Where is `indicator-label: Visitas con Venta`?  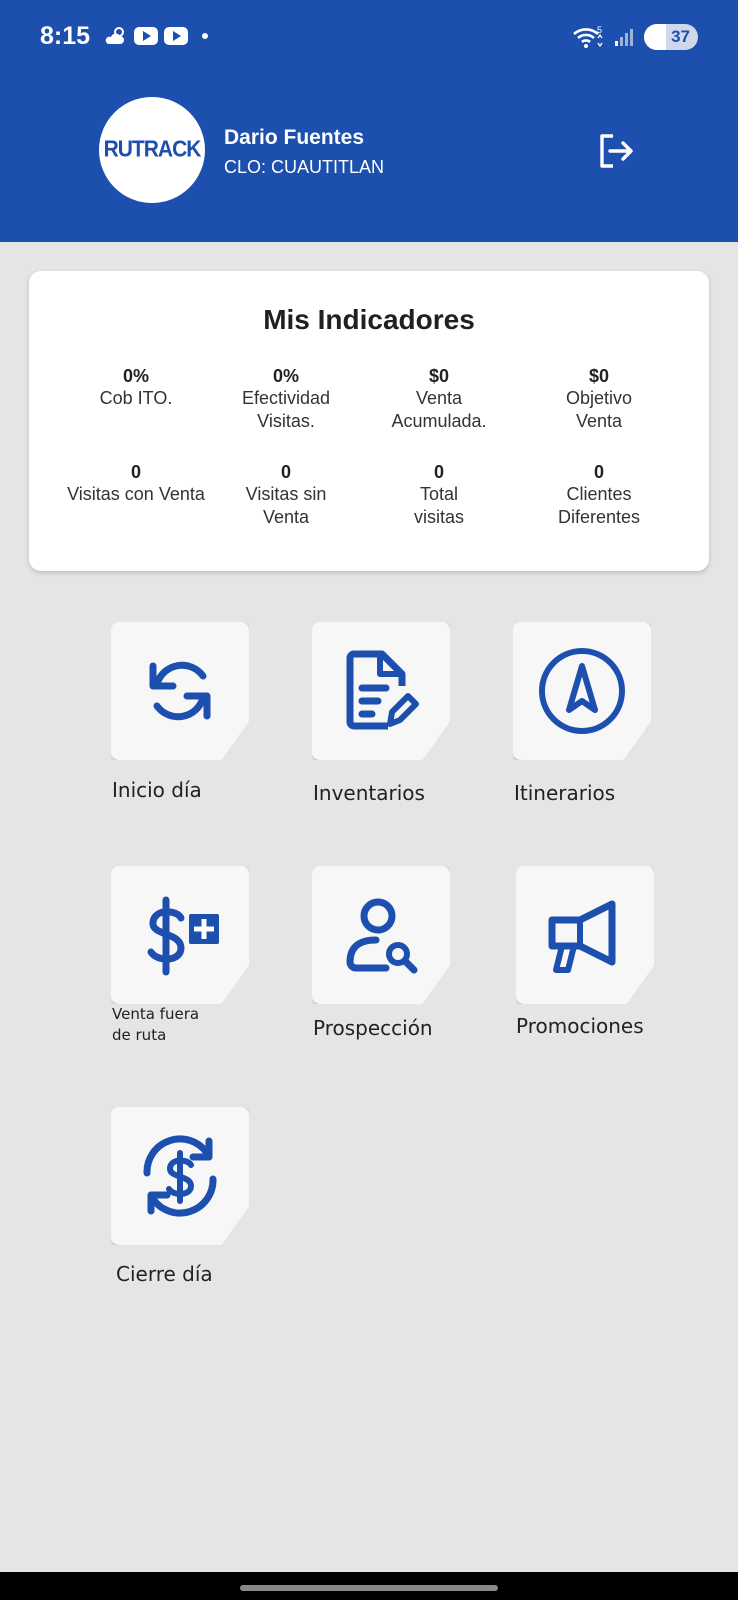 indicator-label: Visitas con Venta is located at coordinates (136, 494).